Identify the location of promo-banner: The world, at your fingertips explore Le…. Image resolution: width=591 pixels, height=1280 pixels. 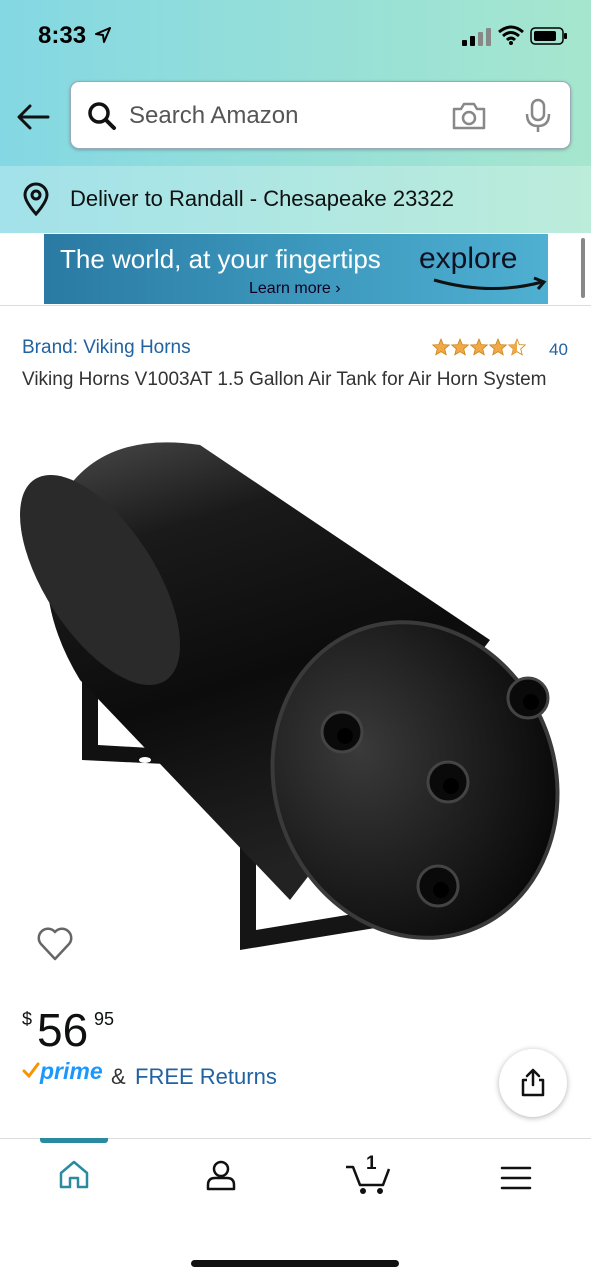
(296, 269).